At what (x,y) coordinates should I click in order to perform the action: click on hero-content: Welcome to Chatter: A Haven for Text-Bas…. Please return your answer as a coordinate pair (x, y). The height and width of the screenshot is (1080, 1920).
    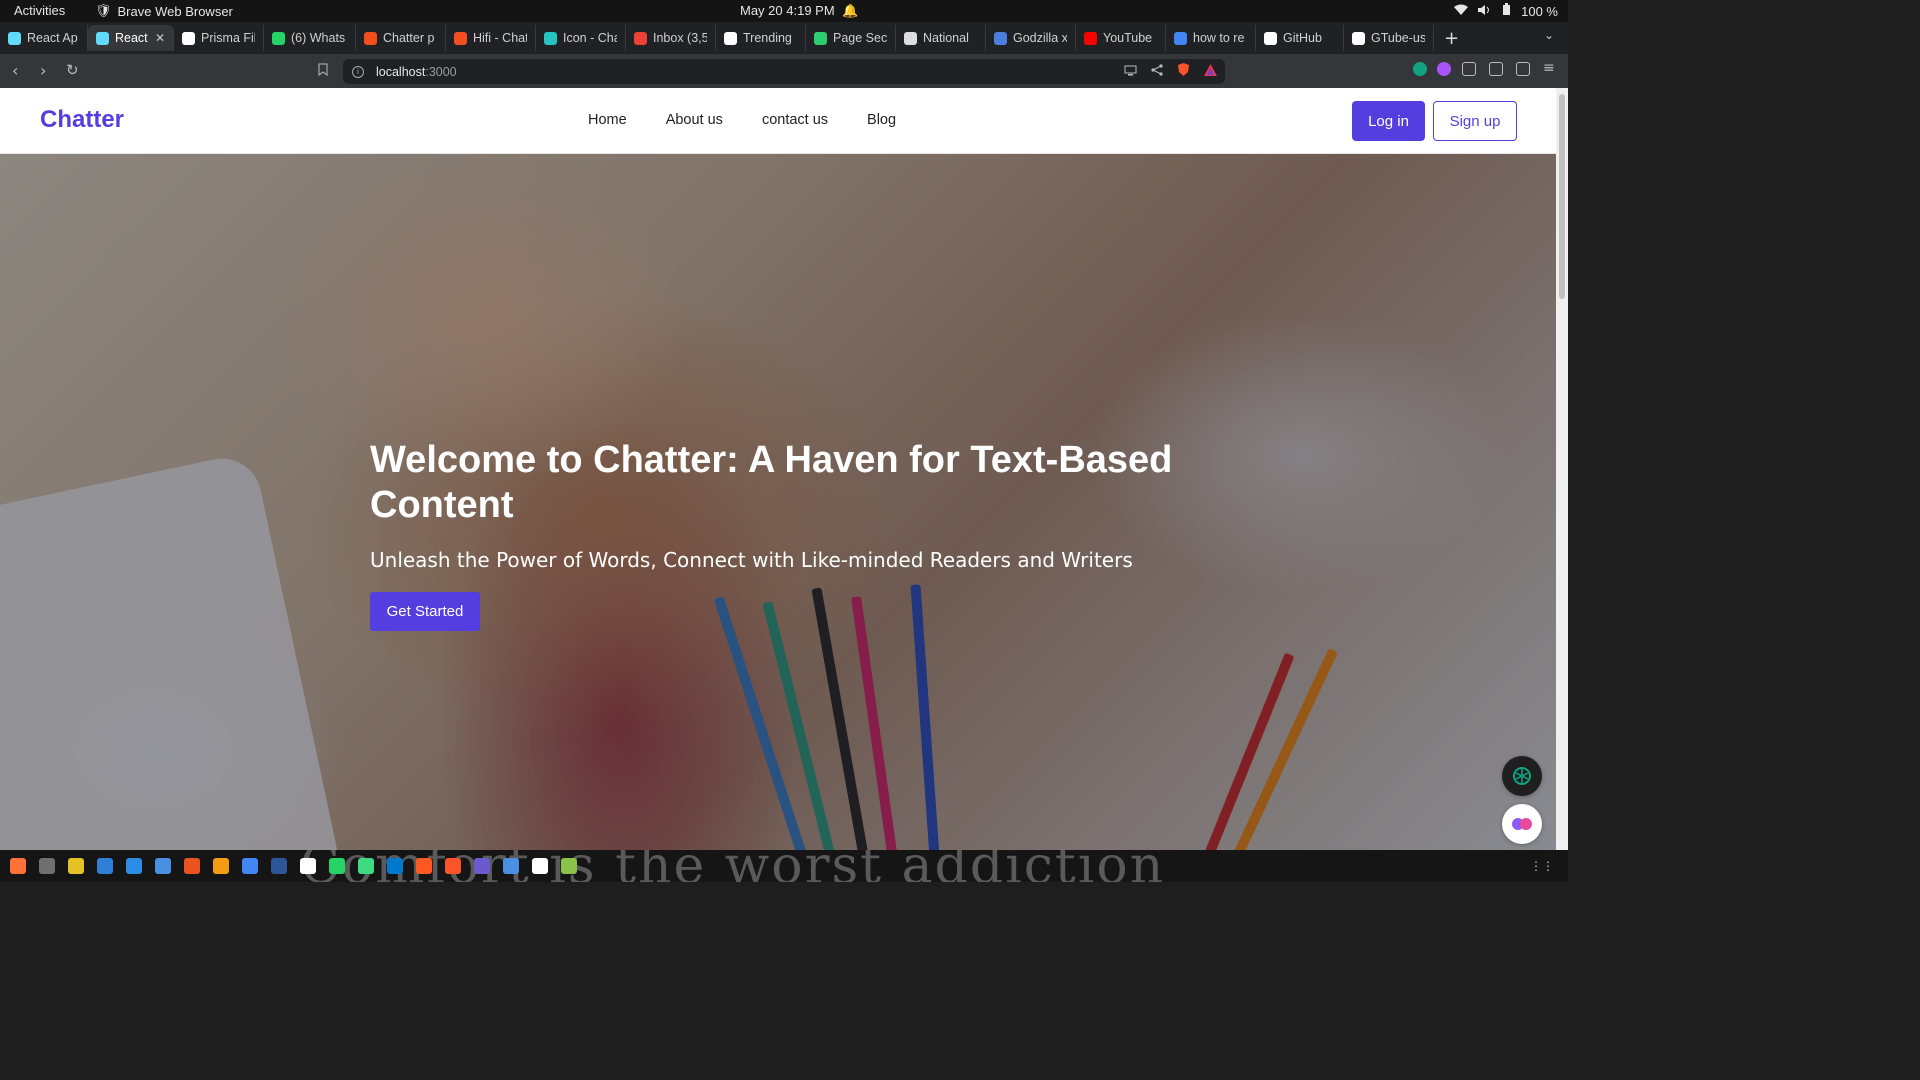
    Looking at the image, I should click on (785, 534).